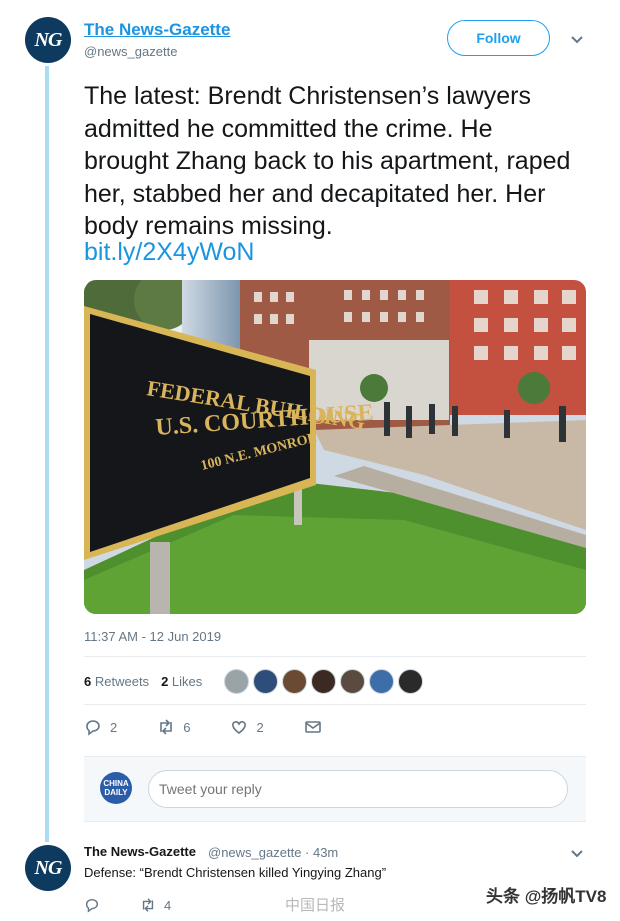  Describe the element at coordinates (187, 681) in the screenshot. I see `likes-label: Likes` at that location.